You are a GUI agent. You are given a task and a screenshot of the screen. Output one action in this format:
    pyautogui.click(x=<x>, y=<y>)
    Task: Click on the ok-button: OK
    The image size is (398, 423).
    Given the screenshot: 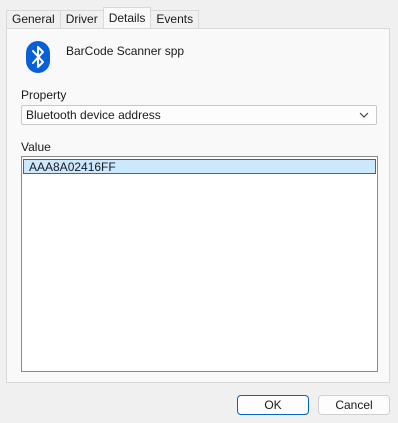 What is the action you would take?
    pyautogui.click(x=273, y=405)
    